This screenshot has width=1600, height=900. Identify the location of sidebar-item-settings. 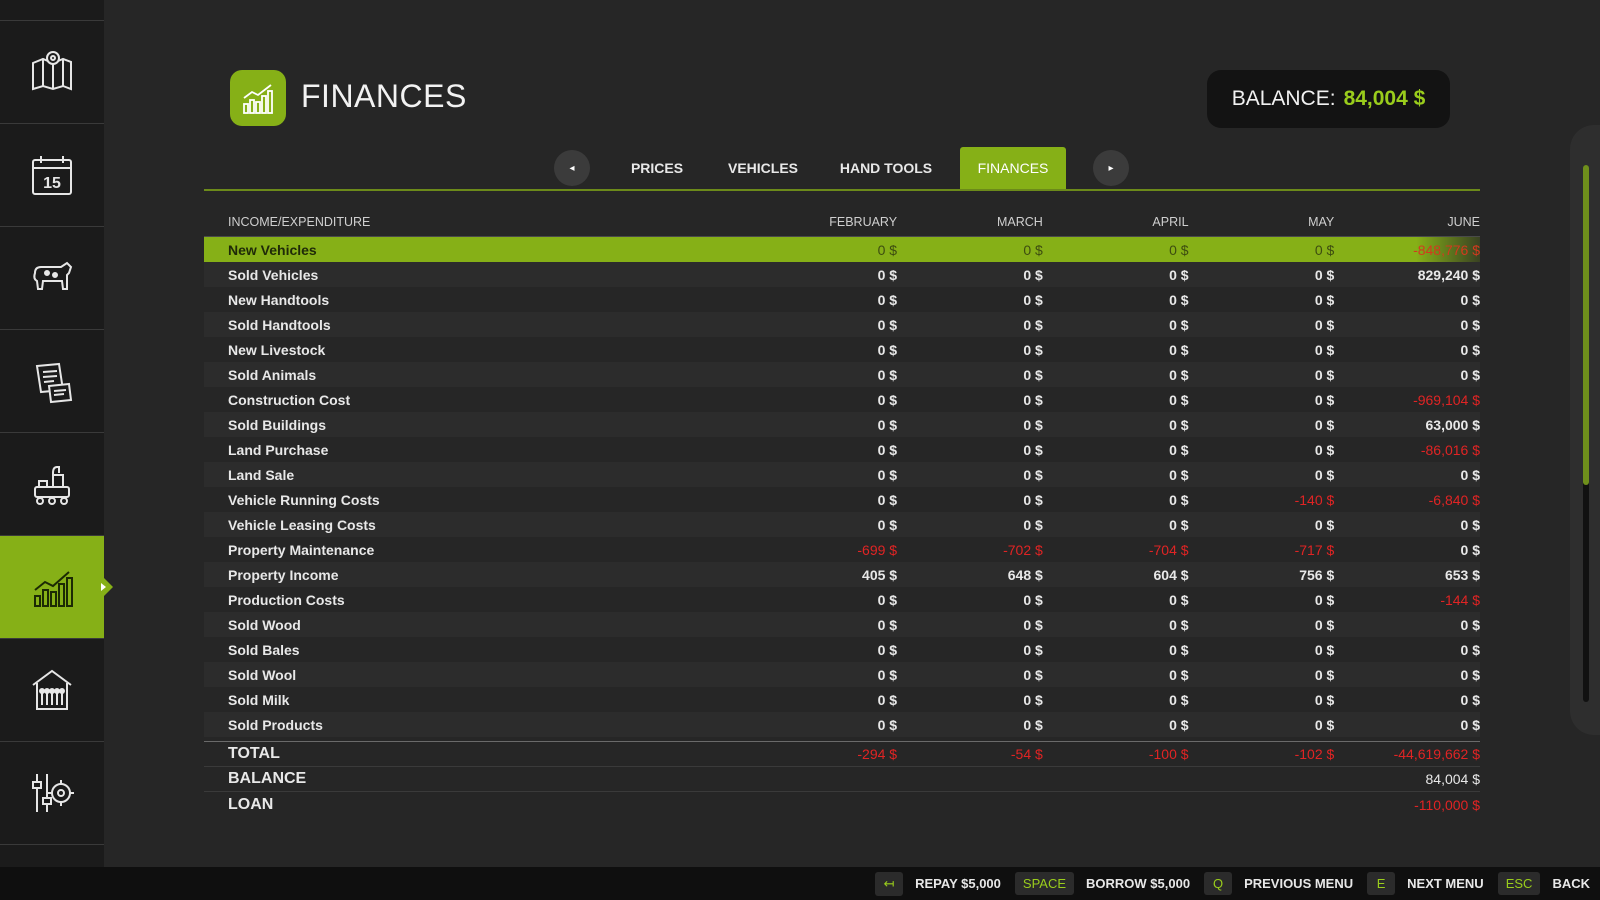
(52, 793).